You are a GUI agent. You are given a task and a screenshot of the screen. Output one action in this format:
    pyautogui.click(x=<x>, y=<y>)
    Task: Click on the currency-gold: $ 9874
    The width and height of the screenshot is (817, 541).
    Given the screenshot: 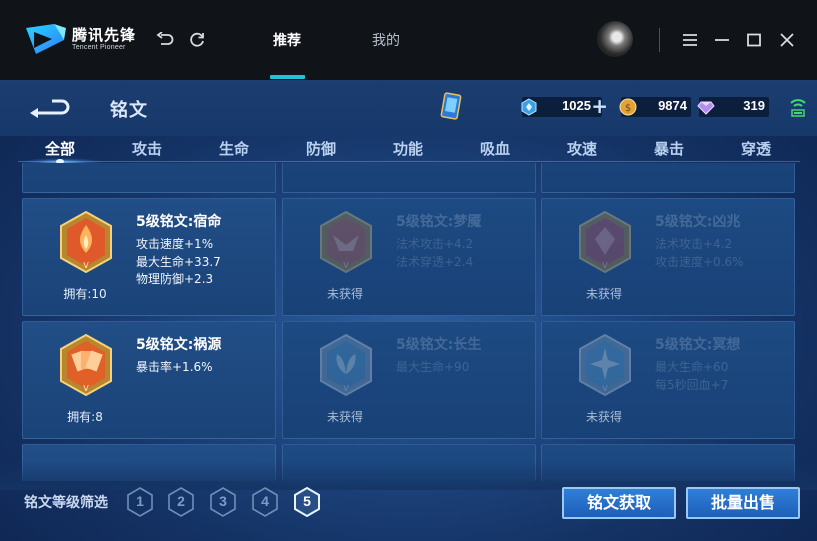 What is the action you would take?
    pyautogui.click(x=655, y=107)
    